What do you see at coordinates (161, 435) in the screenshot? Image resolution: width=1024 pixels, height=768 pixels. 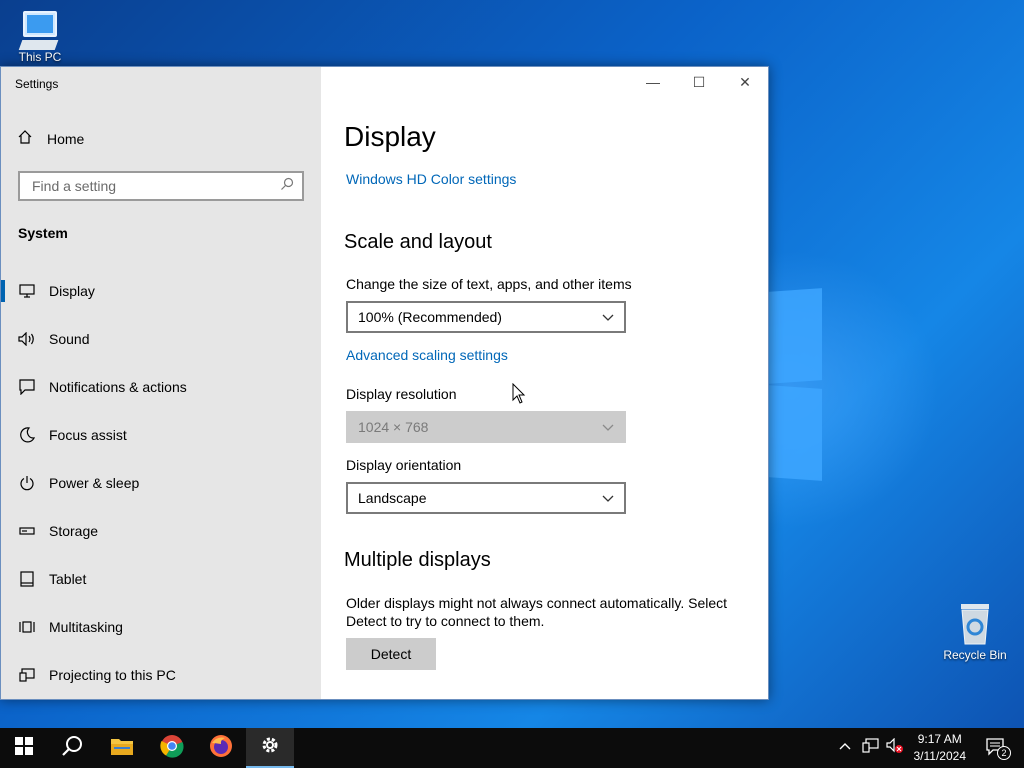 I see `sidebar-item-focus-assist: Focus assist` at bounding box center [161, 435].